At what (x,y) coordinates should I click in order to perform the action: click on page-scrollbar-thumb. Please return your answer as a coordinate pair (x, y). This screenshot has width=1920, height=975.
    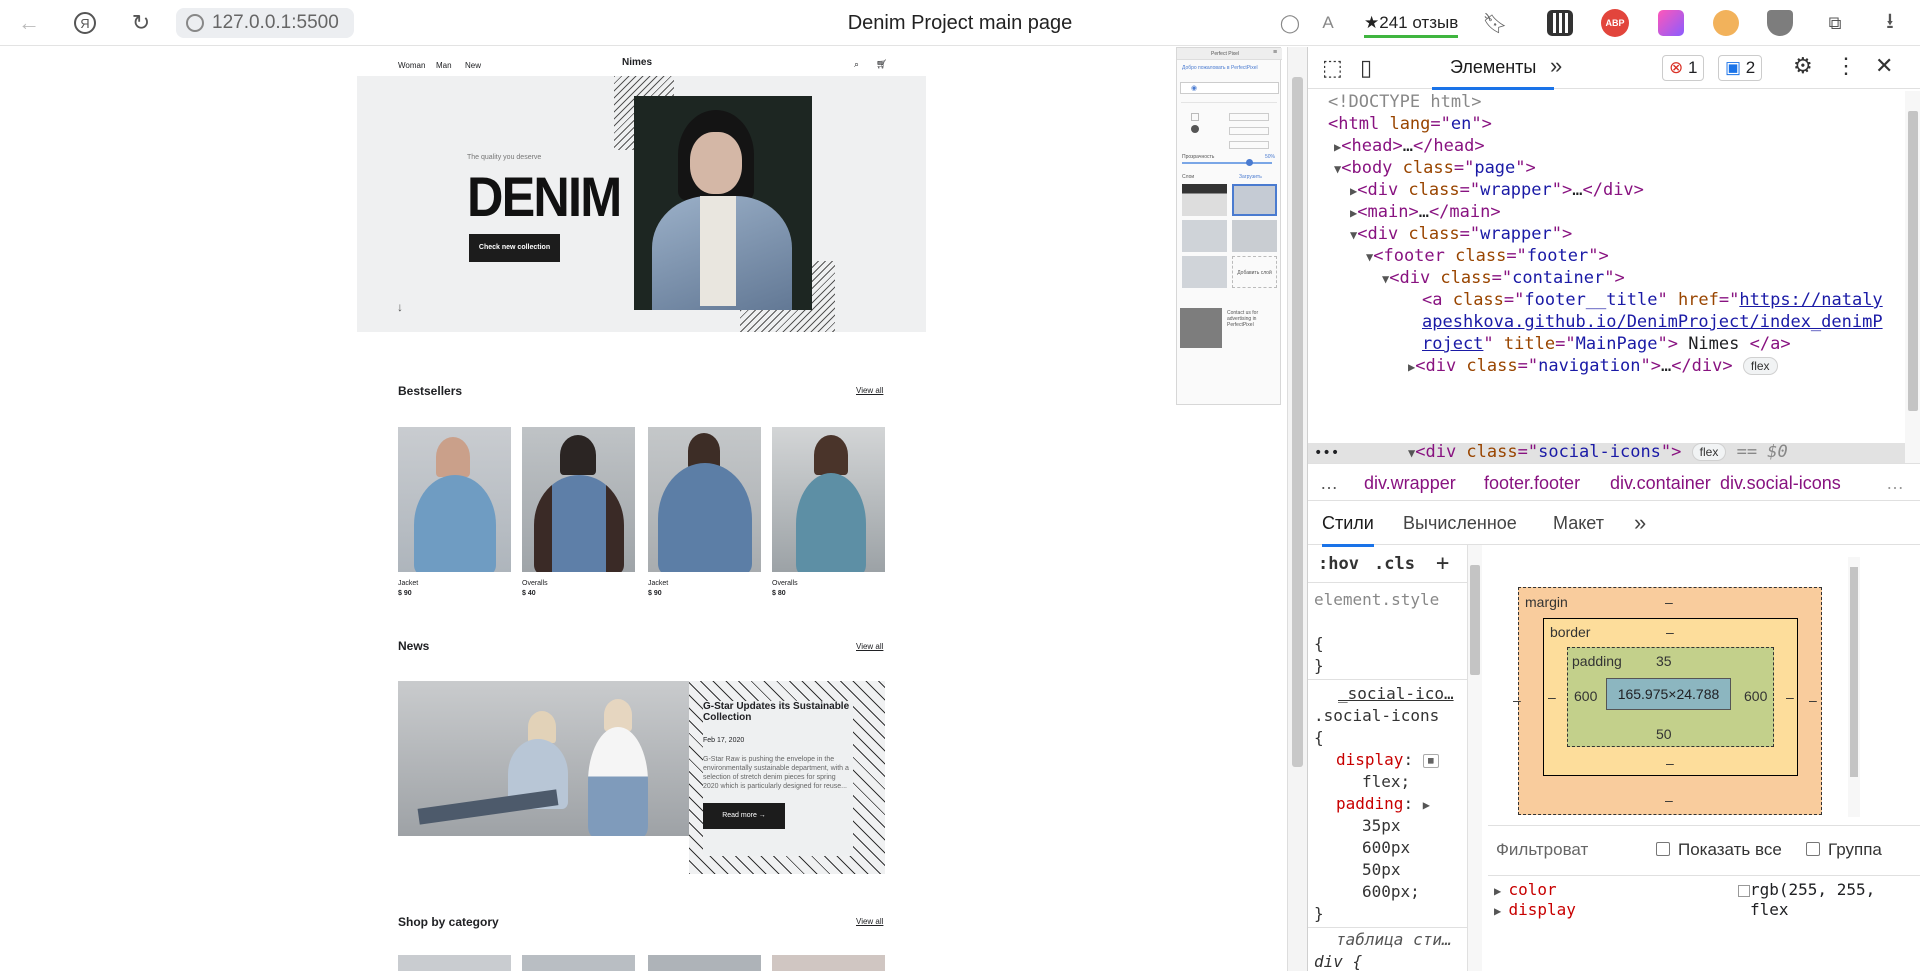
    Looking at the image, I should click on (1297, 422).